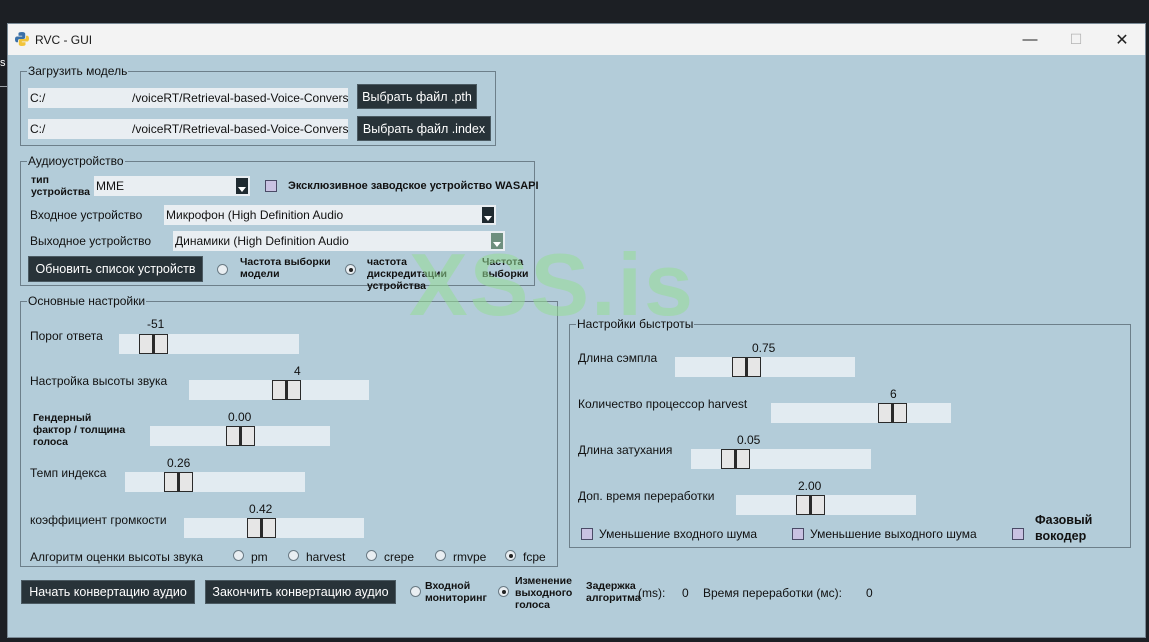 This screenshot has height=642, width=1149. I want to click on block-time-value: 0.75, so click(764, 348).